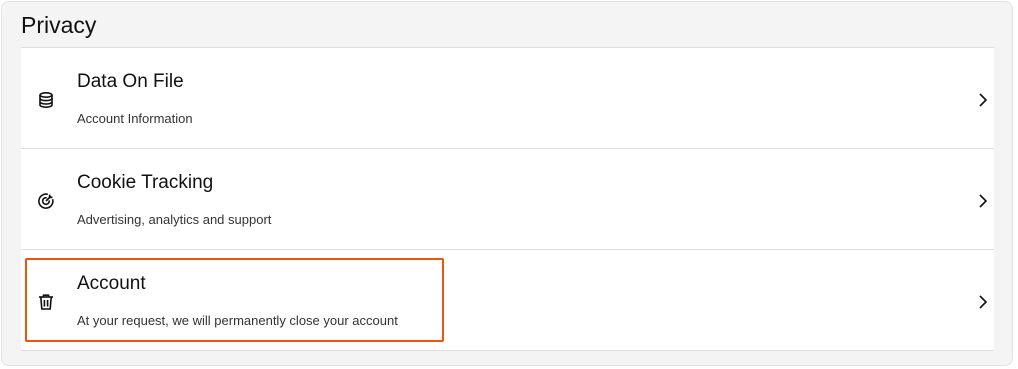  I want to click on trash-icon, so click(46, 302).